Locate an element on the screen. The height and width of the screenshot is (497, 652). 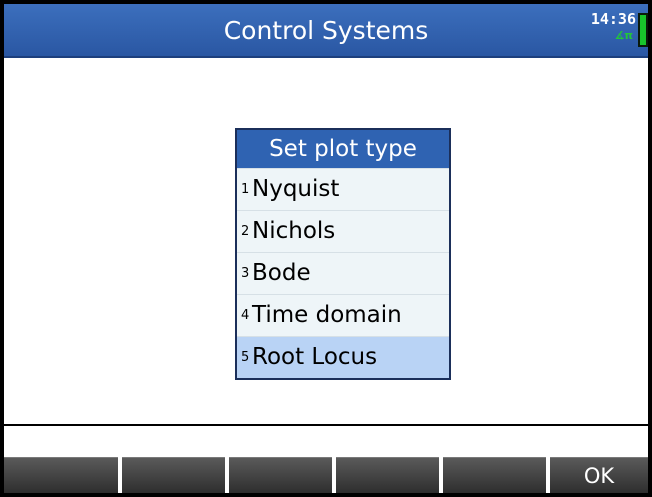
menu-item-nichols: 2 Nichols is located at coordinates (343, 231).